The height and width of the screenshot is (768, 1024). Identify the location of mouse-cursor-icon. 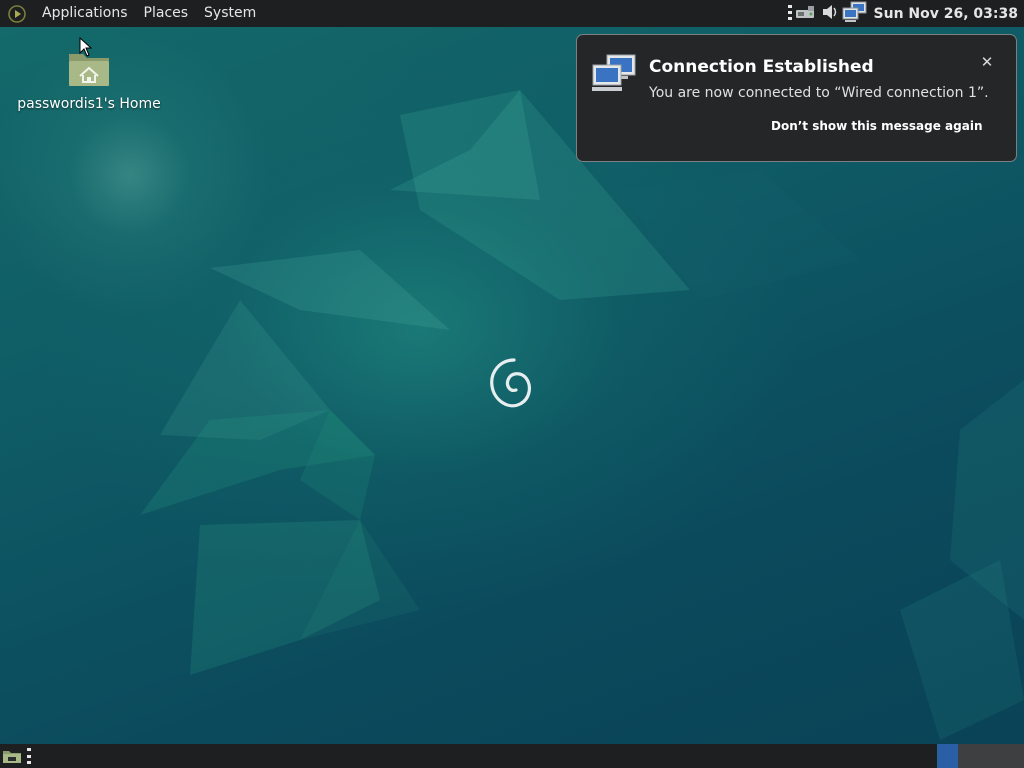
(86, 47).